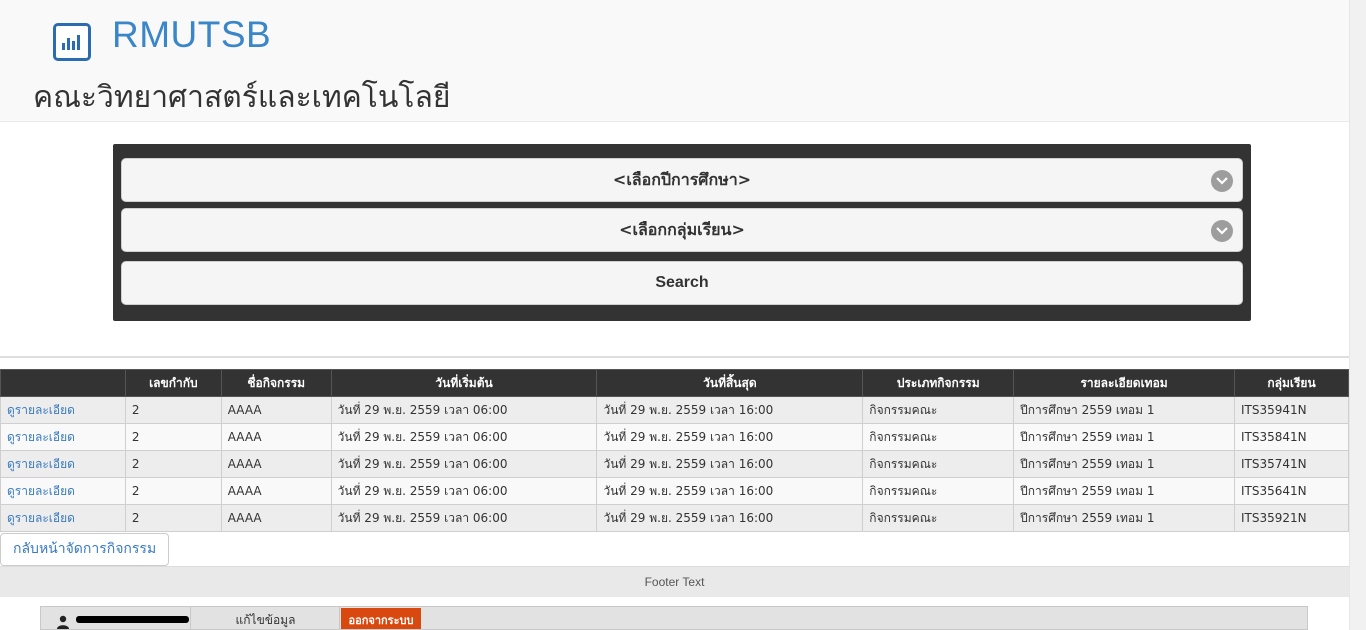 The image size is (1366, 630). Describe the element at coordinates (1291, 437) in the screenshot. I see `table-cell: ITS35841N` at that location.